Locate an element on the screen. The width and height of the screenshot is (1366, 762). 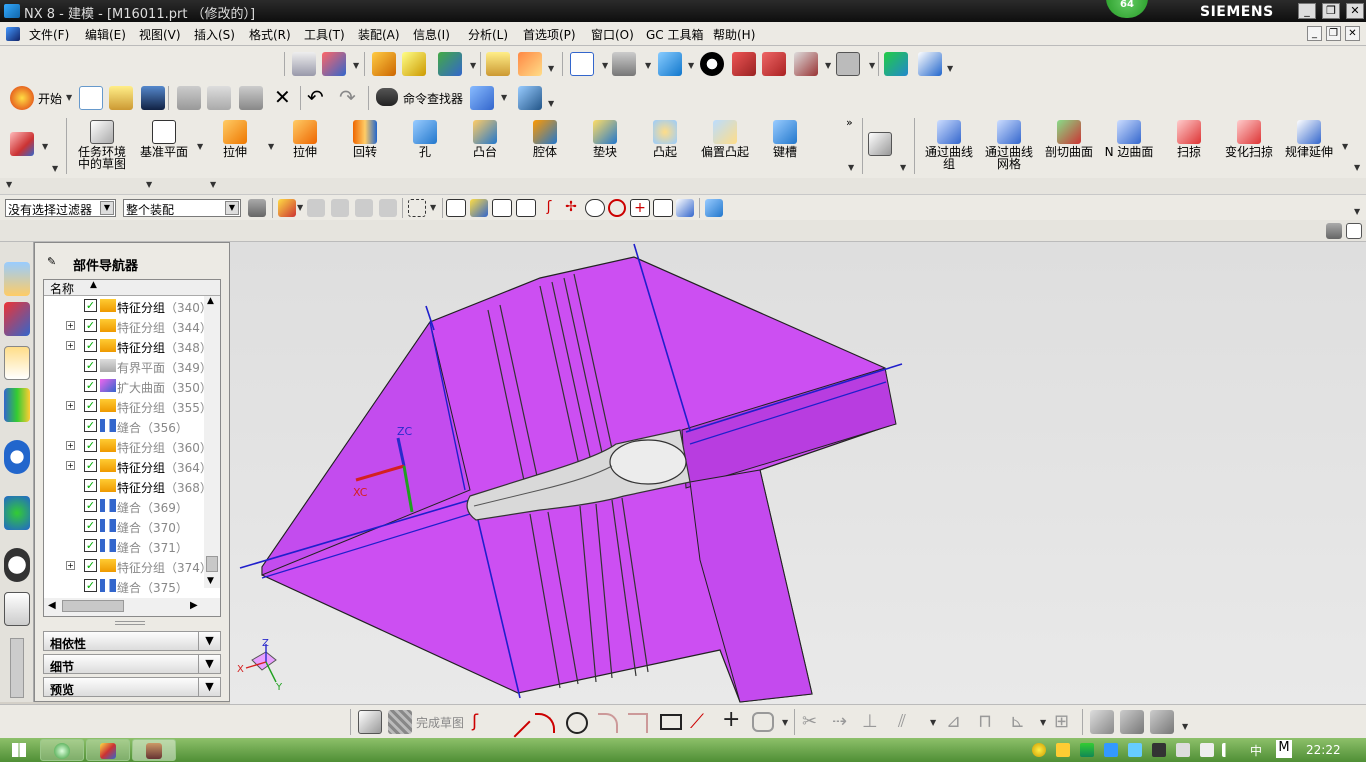
extrude-button-2: 拉伸 is located at coordinates (305, 146).